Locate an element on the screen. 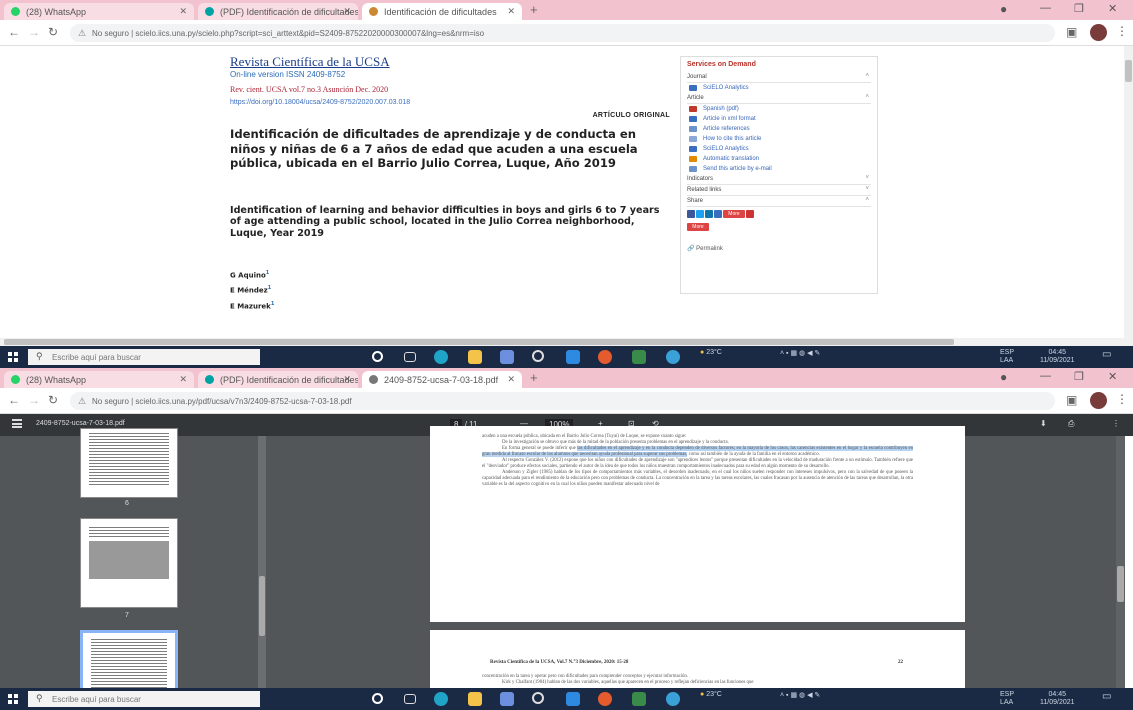  tab-pdf-file: 2409-8752-ucsa-7-03-18.pdf ✕ is located at coordinates (442, 379).